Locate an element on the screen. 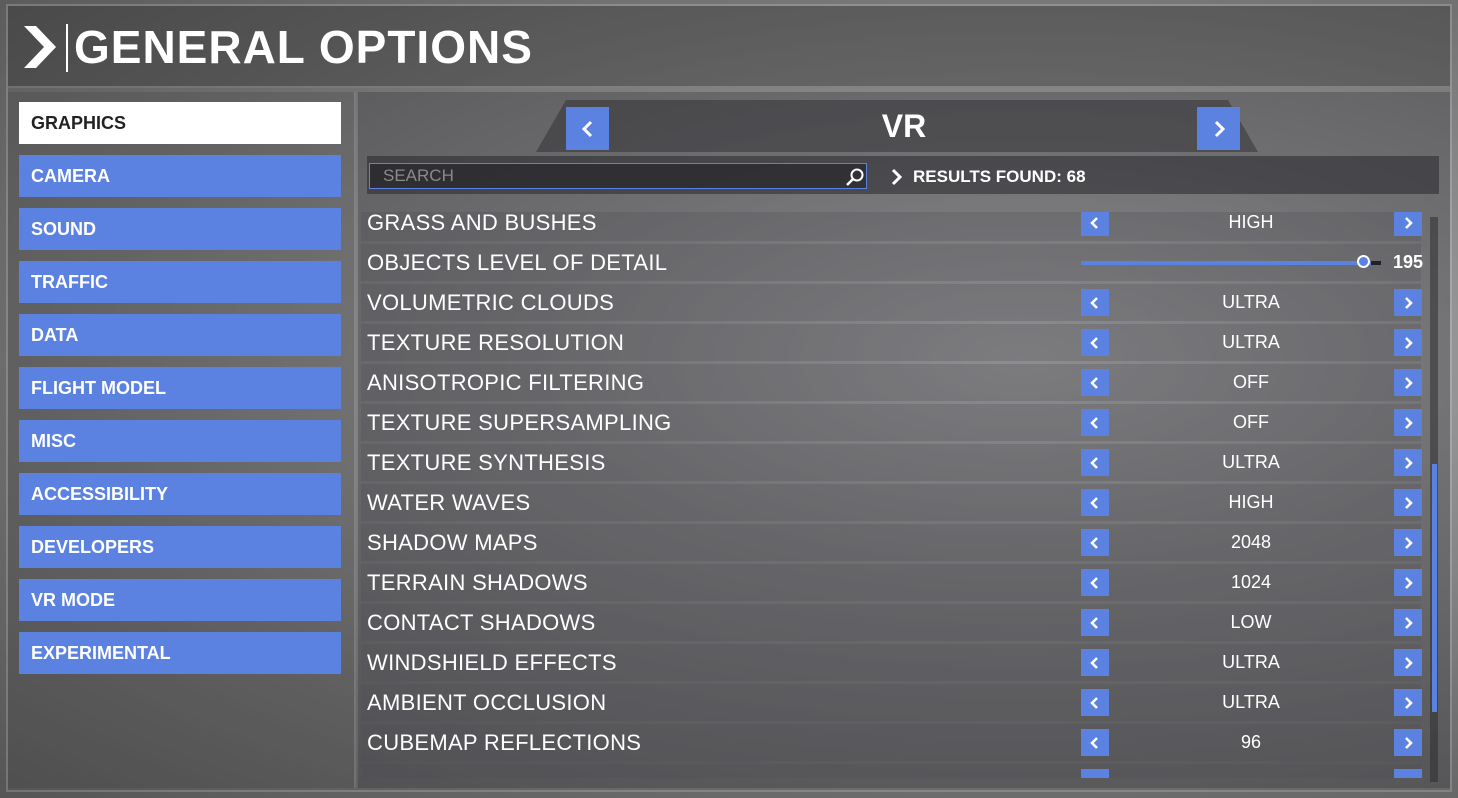 Image resolution: width=1458 pixels, height=798 pixels. search-box is located at coordinates (618, 176).